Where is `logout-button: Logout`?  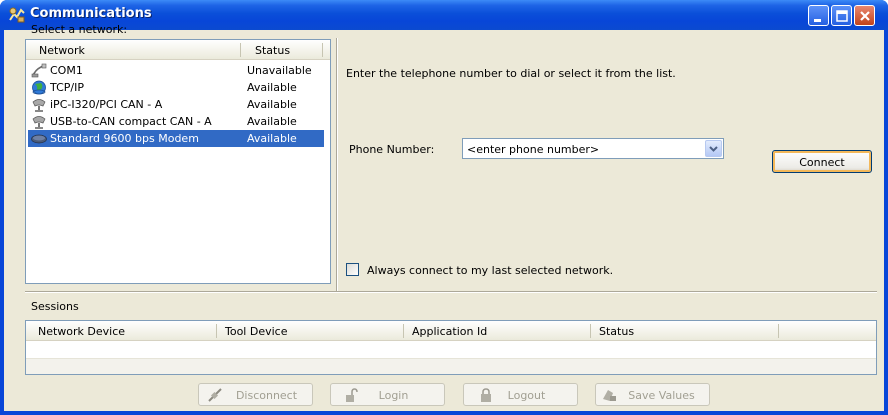
logout-button: Logout is located at coordinates (520, 394).